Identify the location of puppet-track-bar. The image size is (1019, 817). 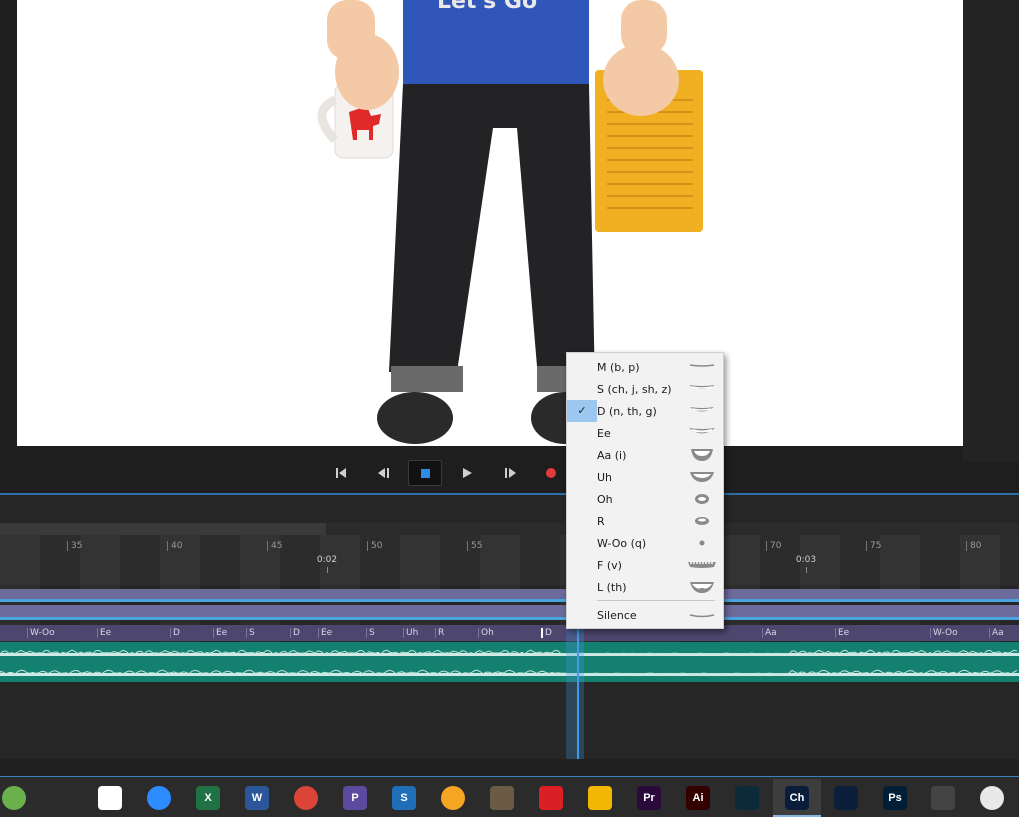
(509, 594).